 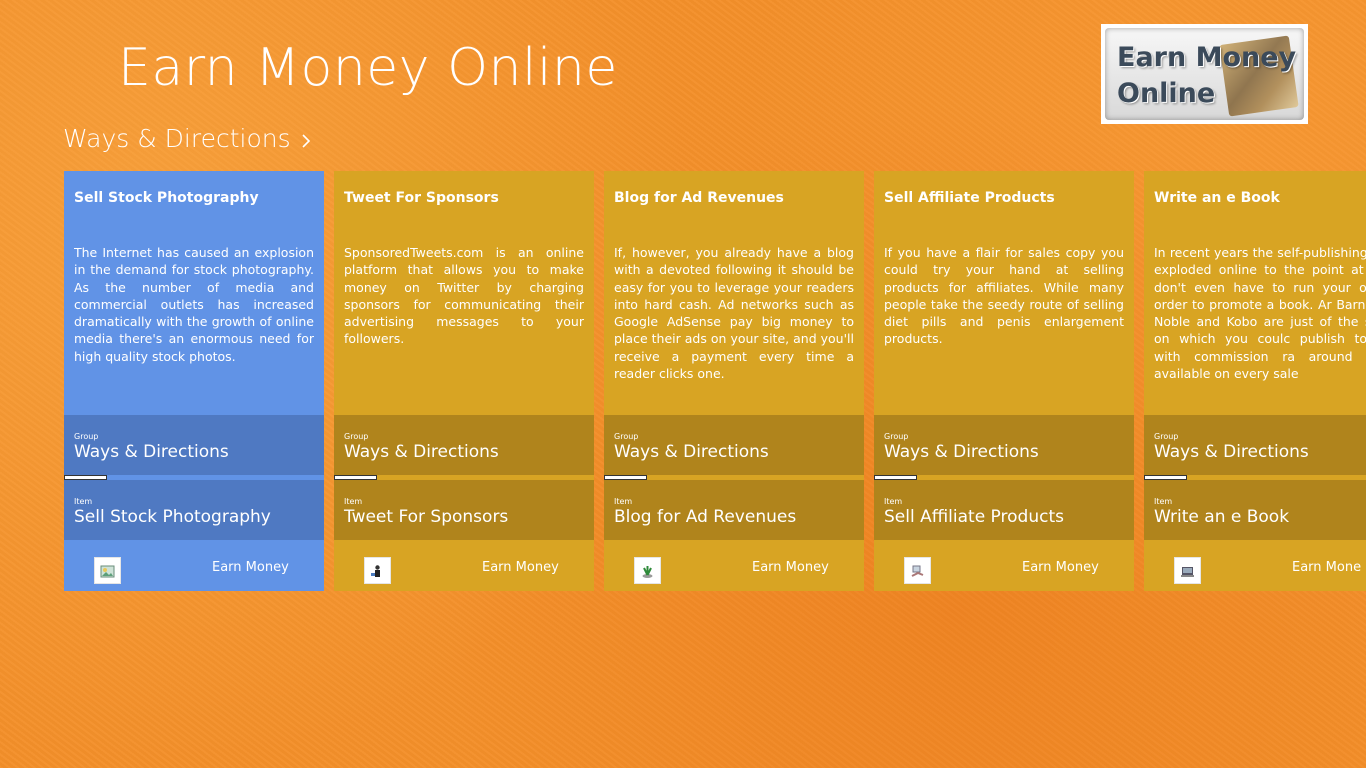 I want to click on item-band: Item Sell Affiliate Products, so click(x=1004, y=510).